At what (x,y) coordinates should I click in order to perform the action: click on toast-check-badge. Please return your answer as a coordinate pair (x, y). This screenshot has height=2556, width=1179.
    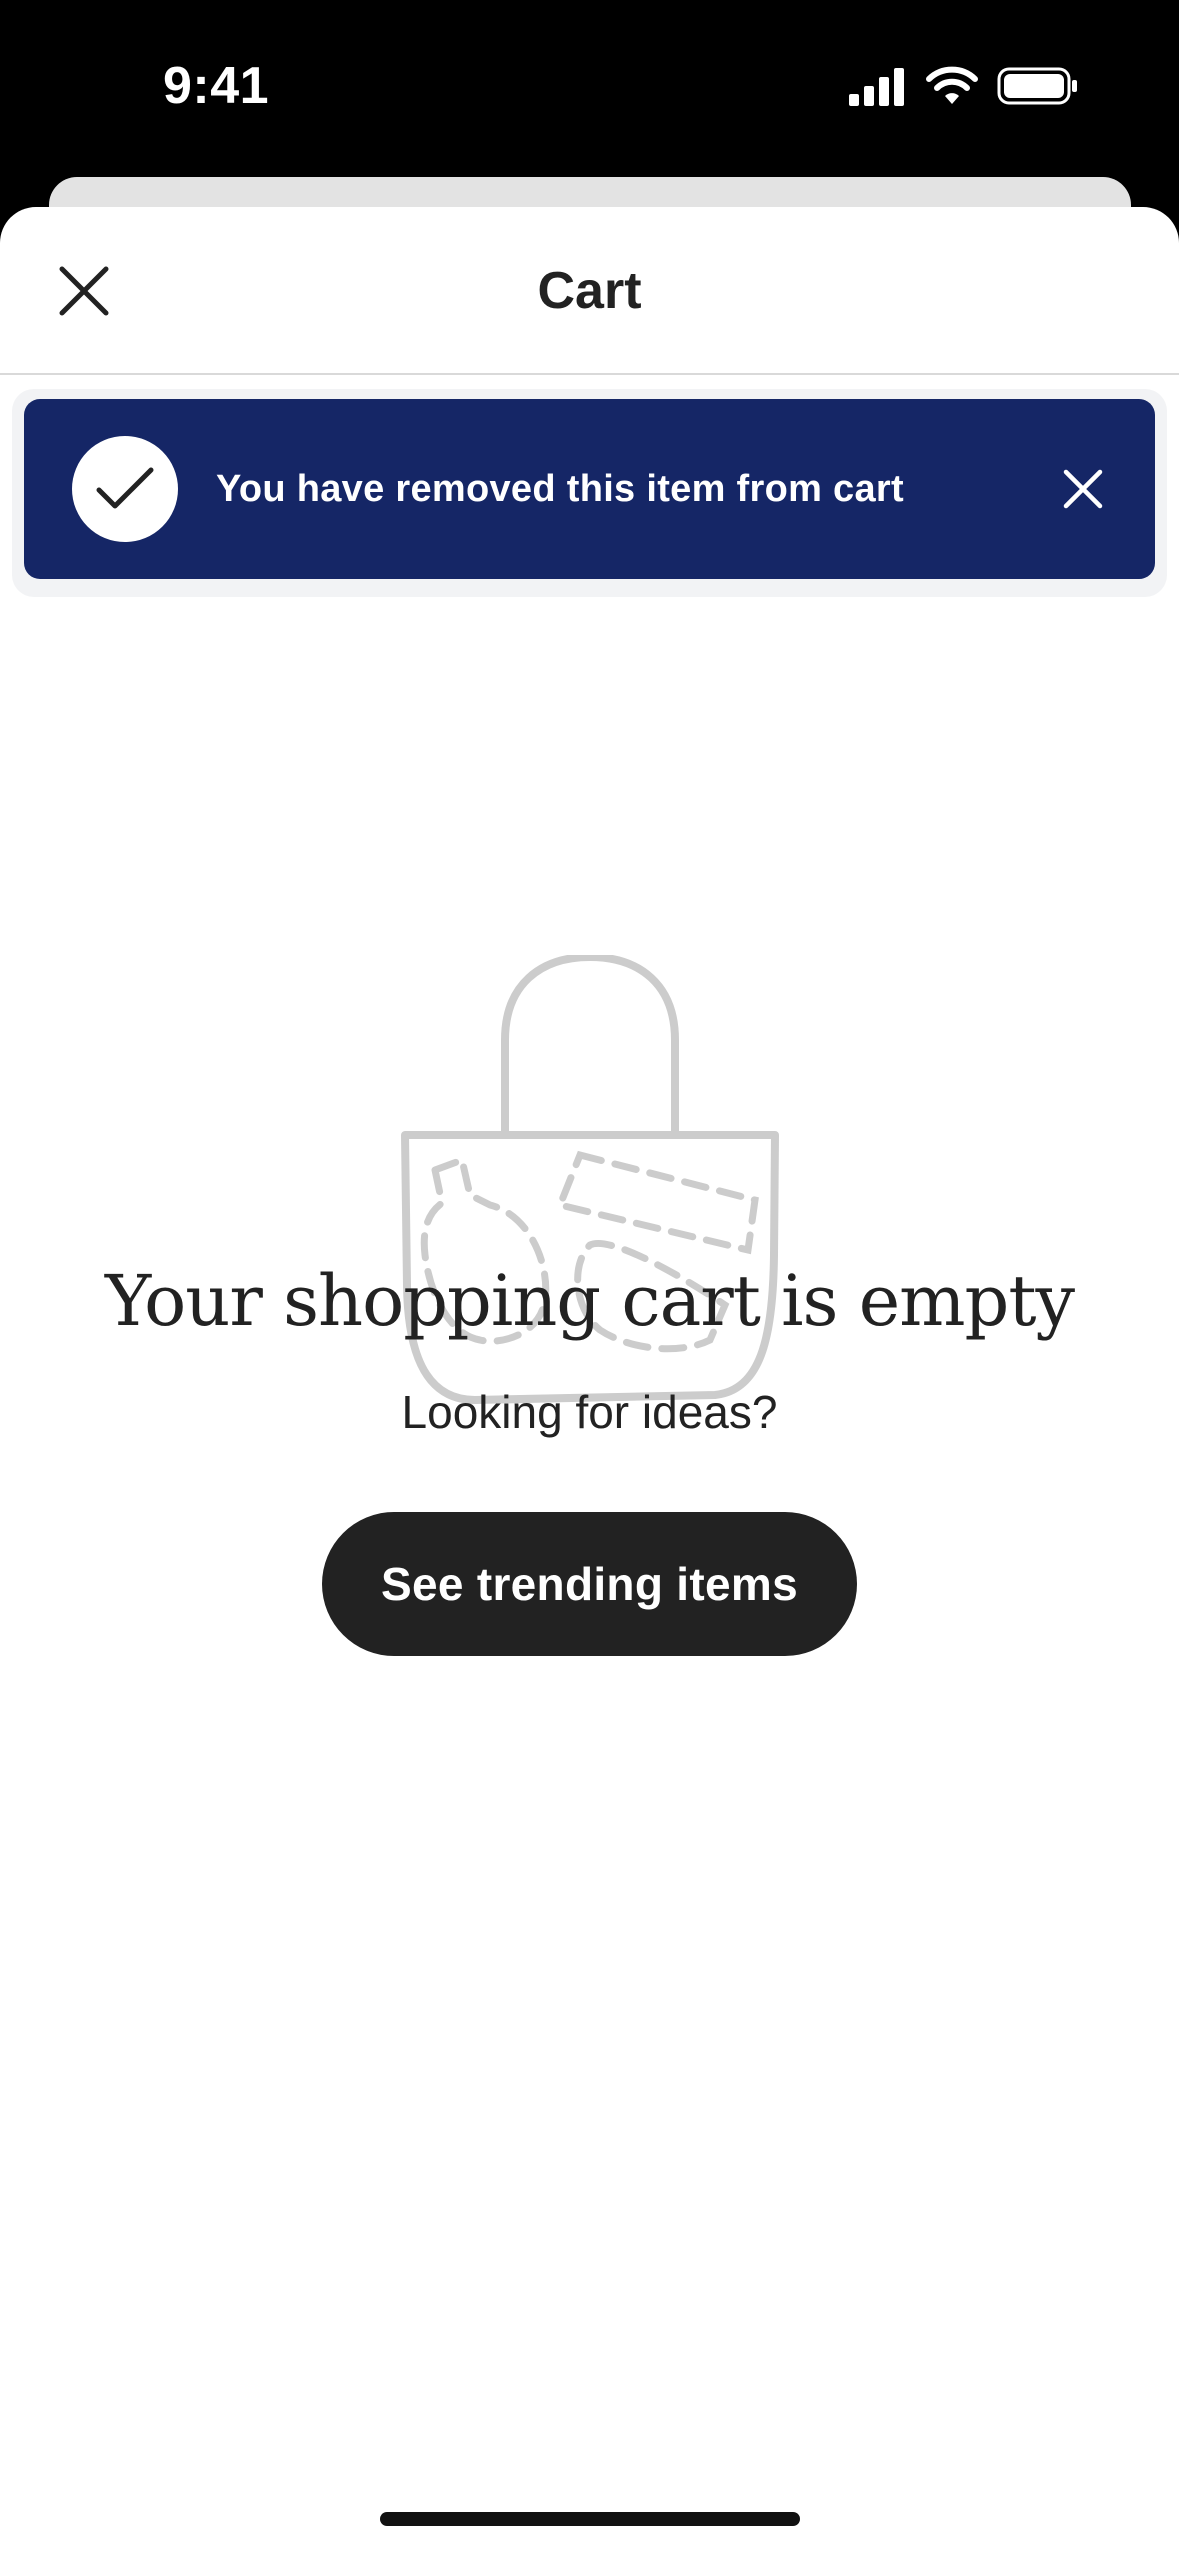
    Looking at the image, I should click on (125, 489).